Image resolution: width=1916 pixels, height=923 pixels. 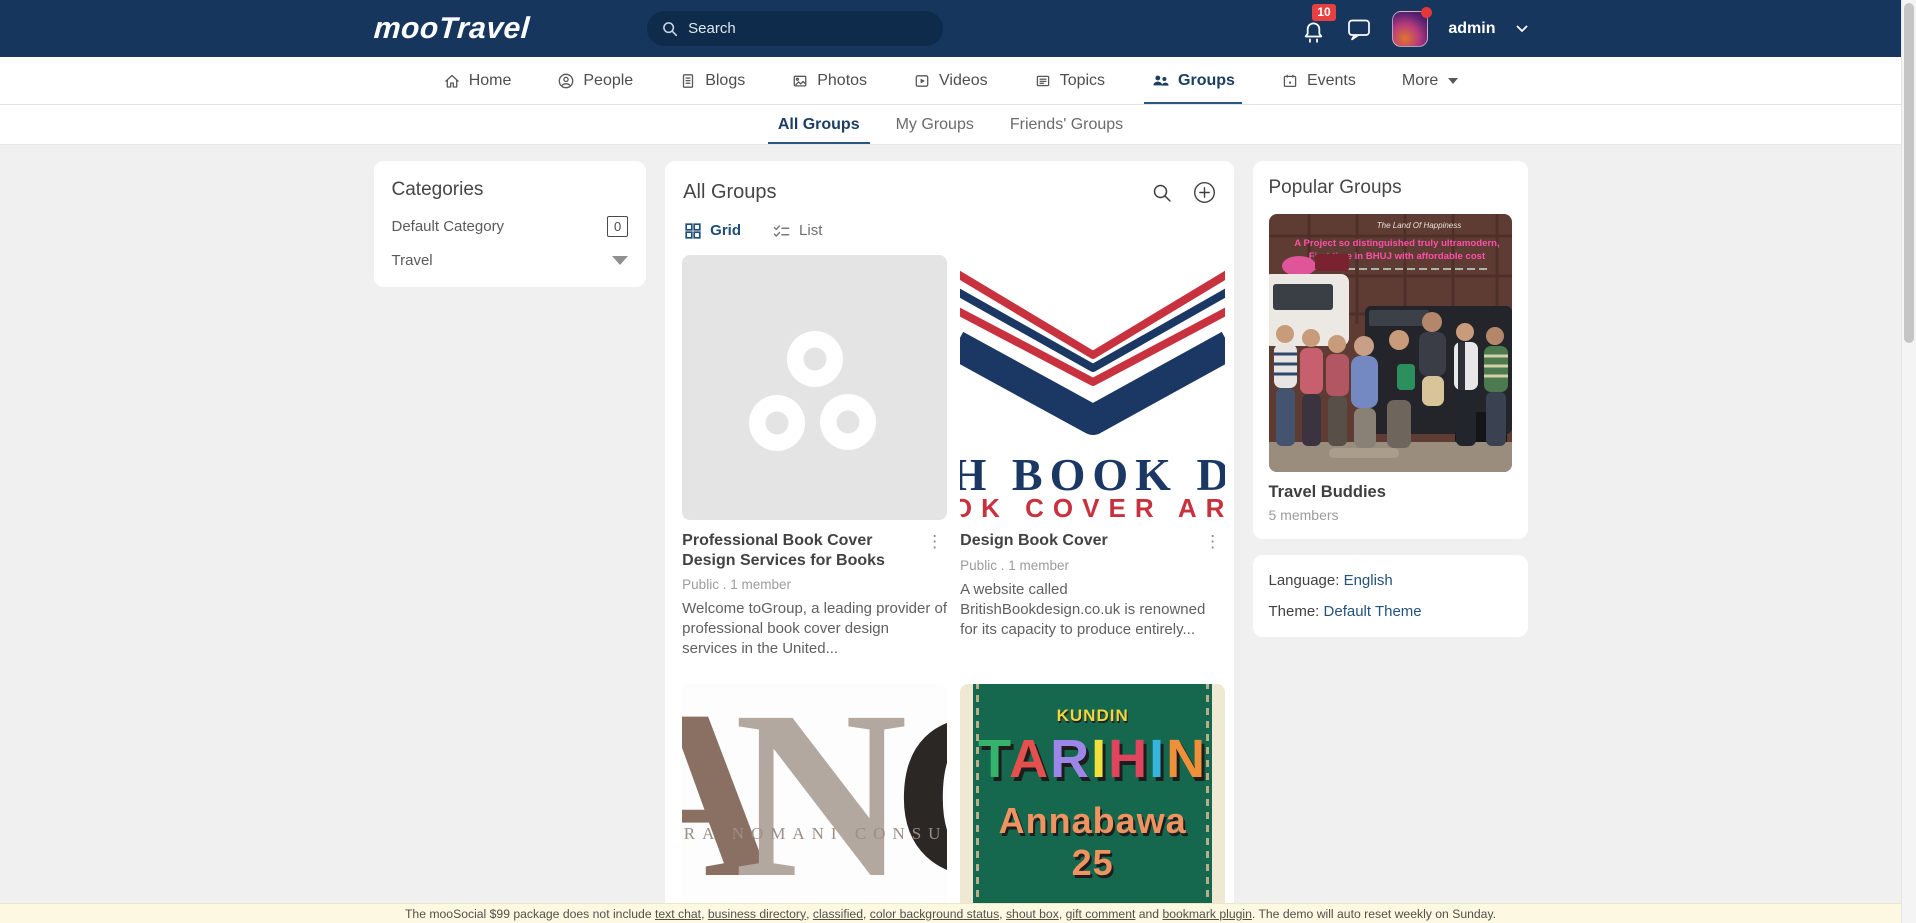 What do you see at coordinates (1412, 26) in the screenshot?
I see `user-menu` at bounding box center [1412, 26].